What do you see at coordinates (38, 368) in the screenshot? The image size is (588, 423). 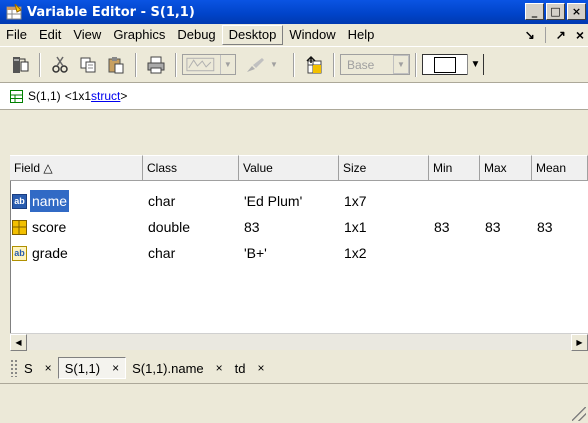 I see `tab-s: S ×` at bounding box center [38, 368].